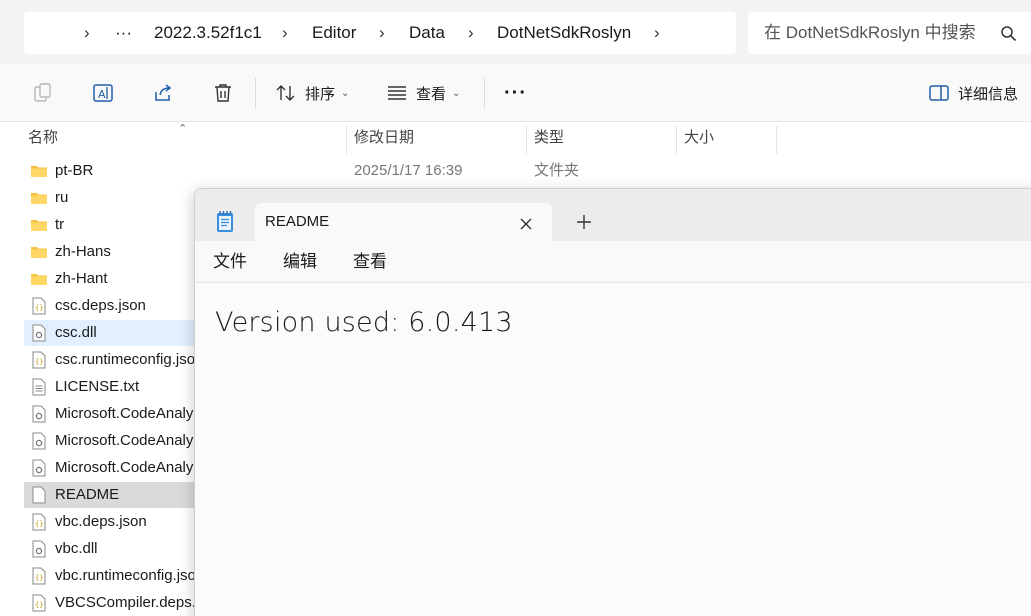 This screenshot has width=1031, height=616. I want to click on tab-readme: README, so click(403, 222).